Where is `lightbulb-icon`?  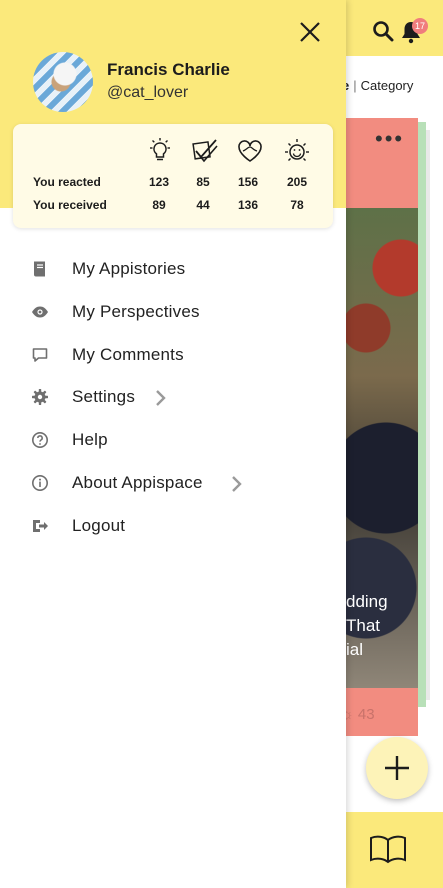
lightbulb-icon is located at coordinates (160, 149).